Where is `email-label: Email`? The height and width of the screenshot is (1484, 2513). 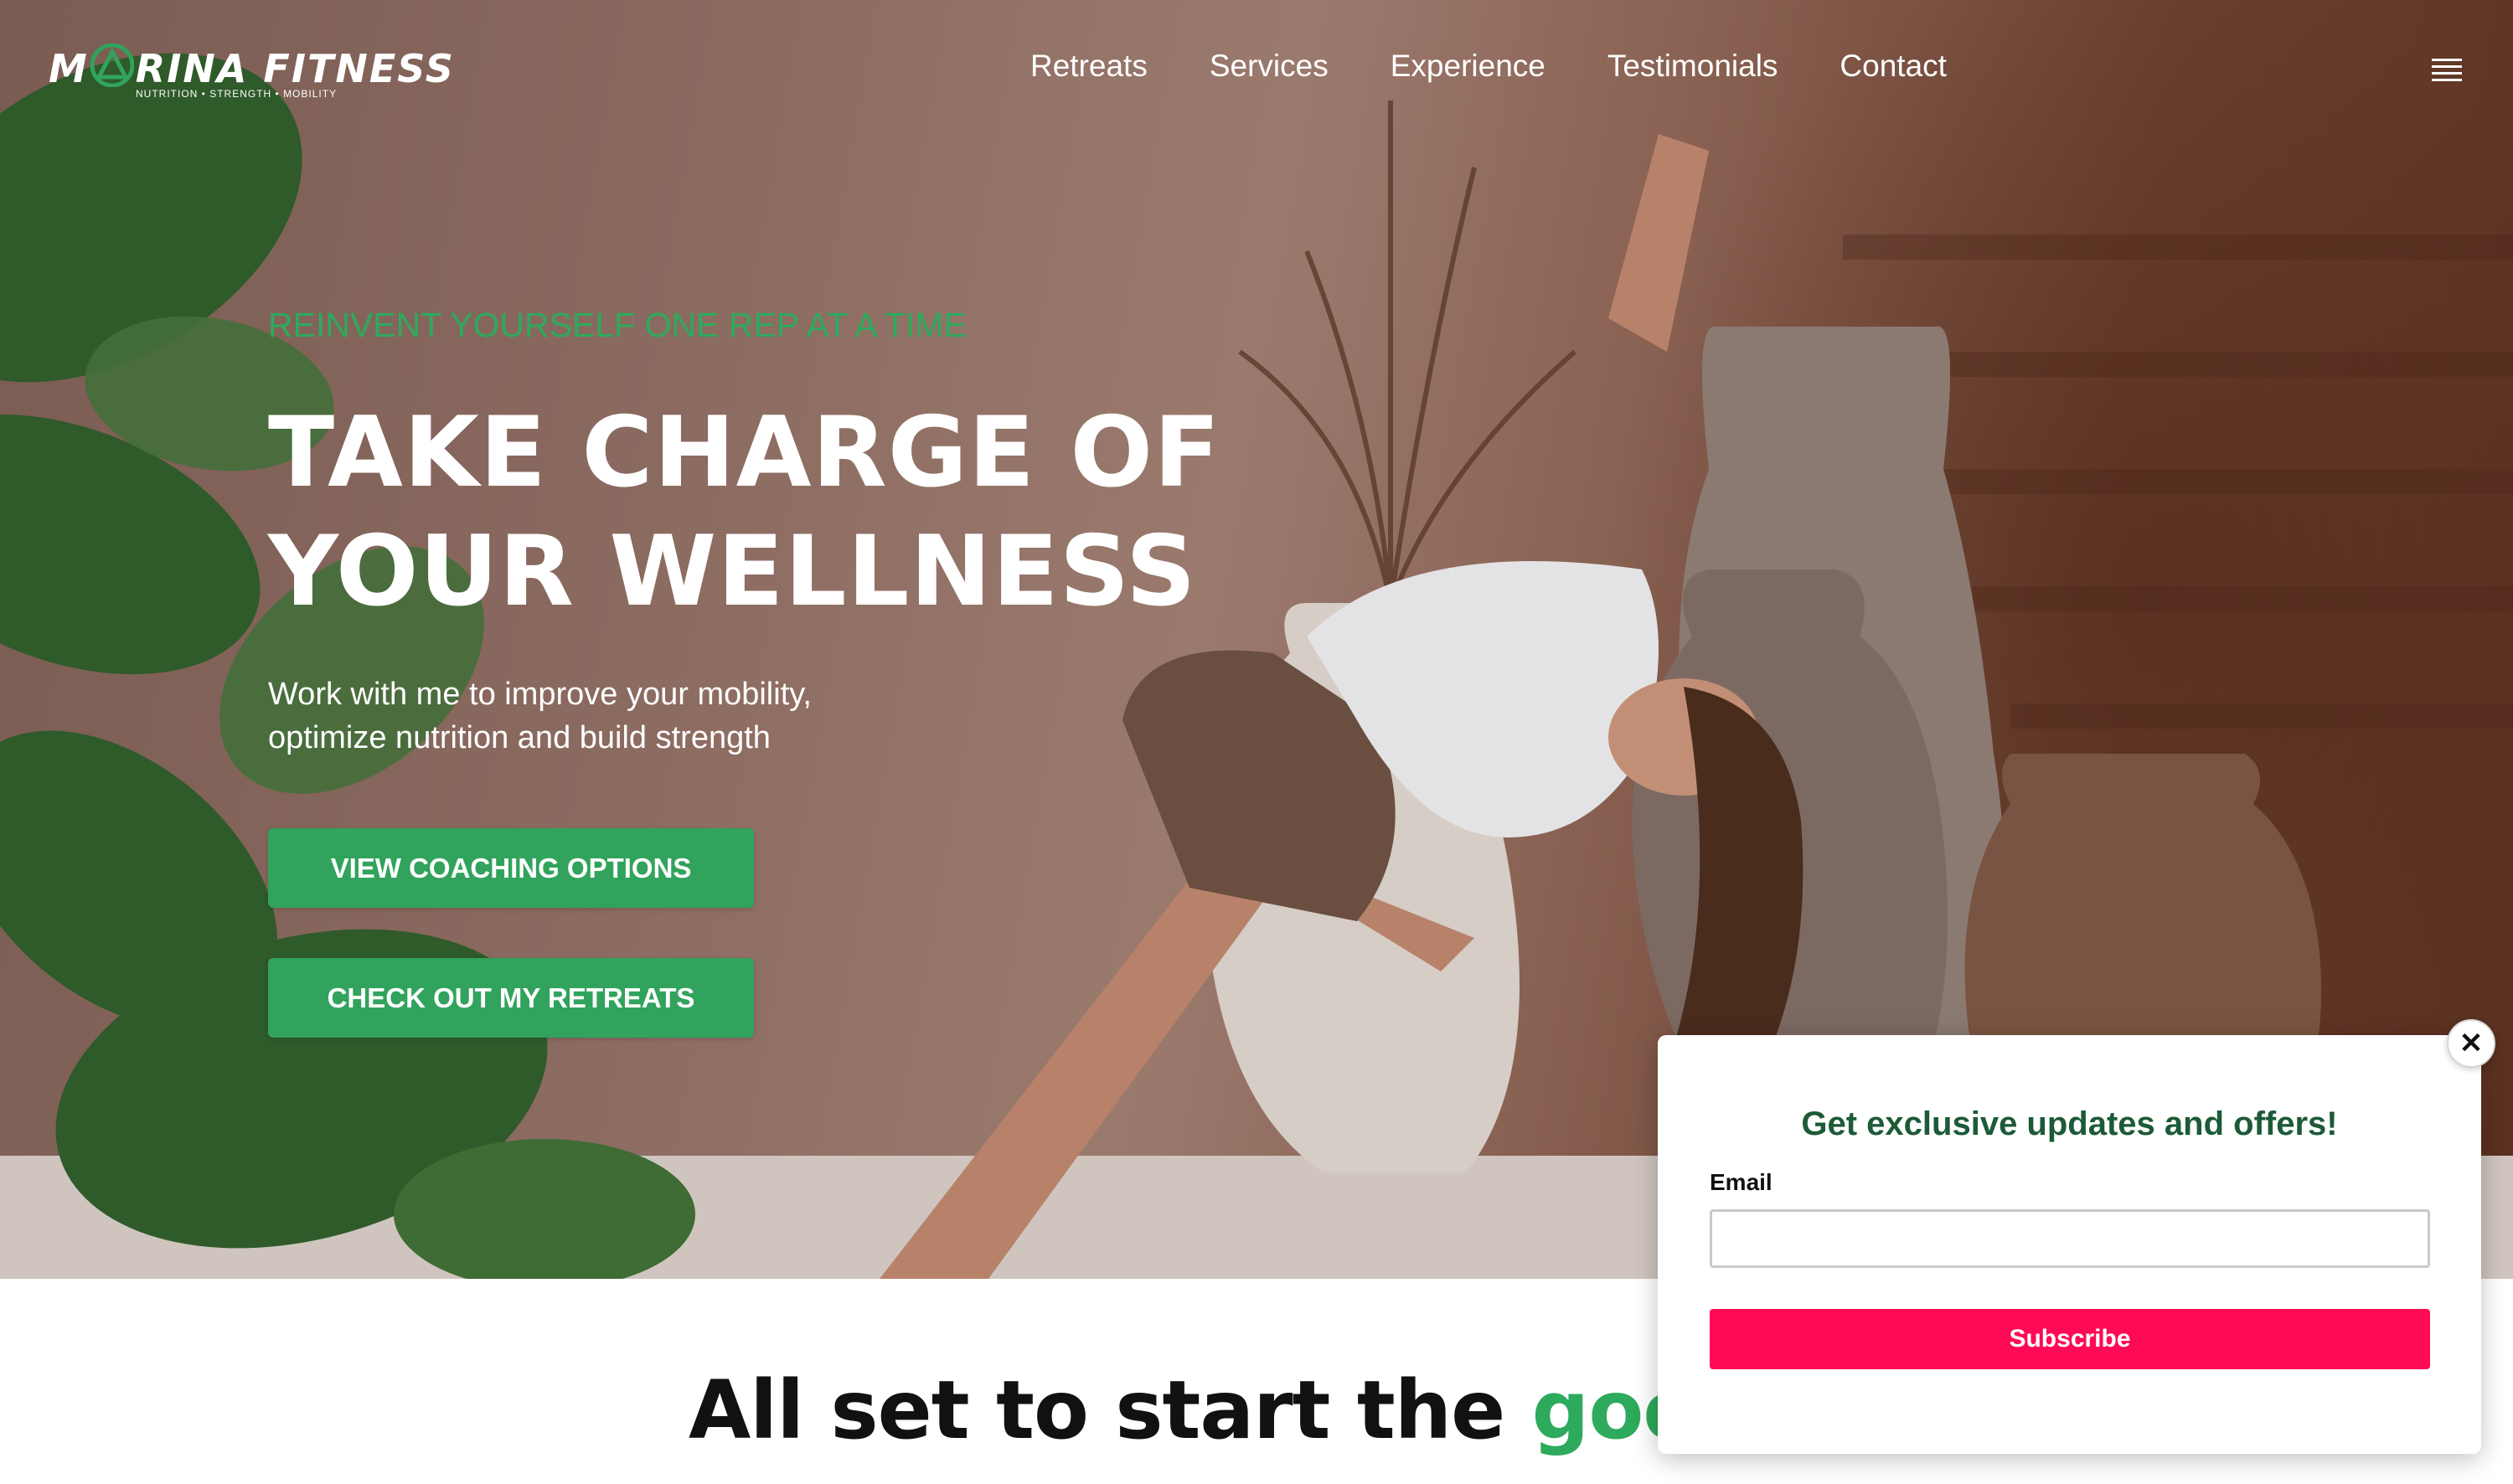 email-label: Email is located at coordinates (1741, 1182).